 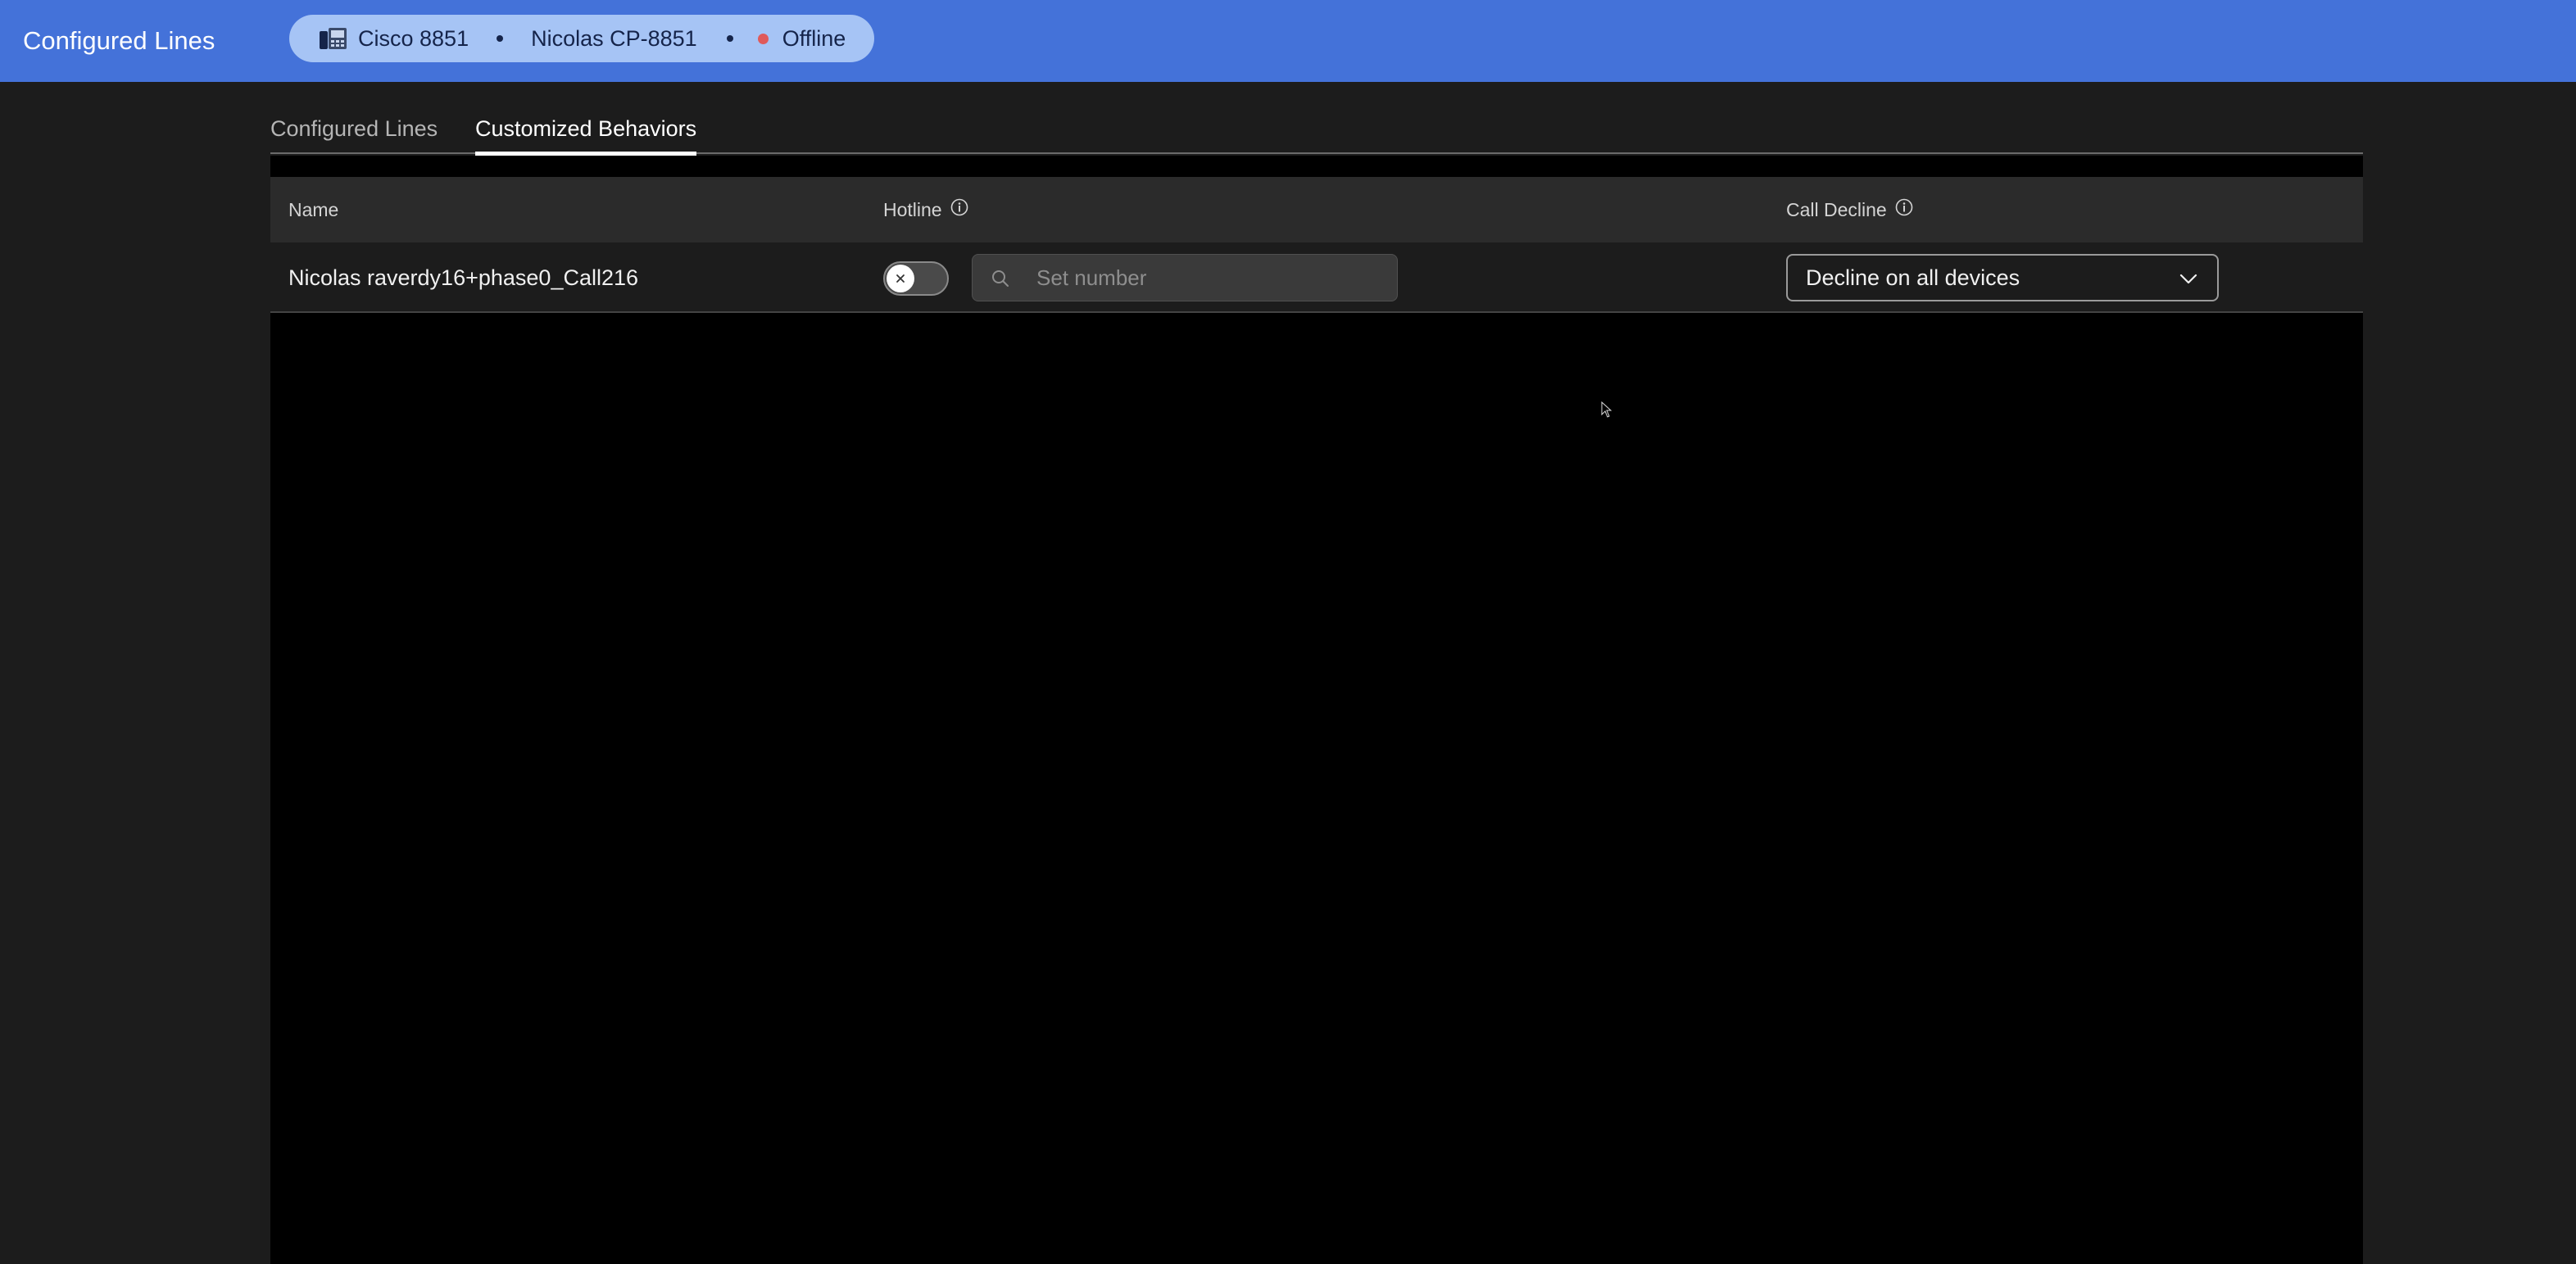 I want to click on device-name: Nicolas CP-8851, so click(x=614, y=38).